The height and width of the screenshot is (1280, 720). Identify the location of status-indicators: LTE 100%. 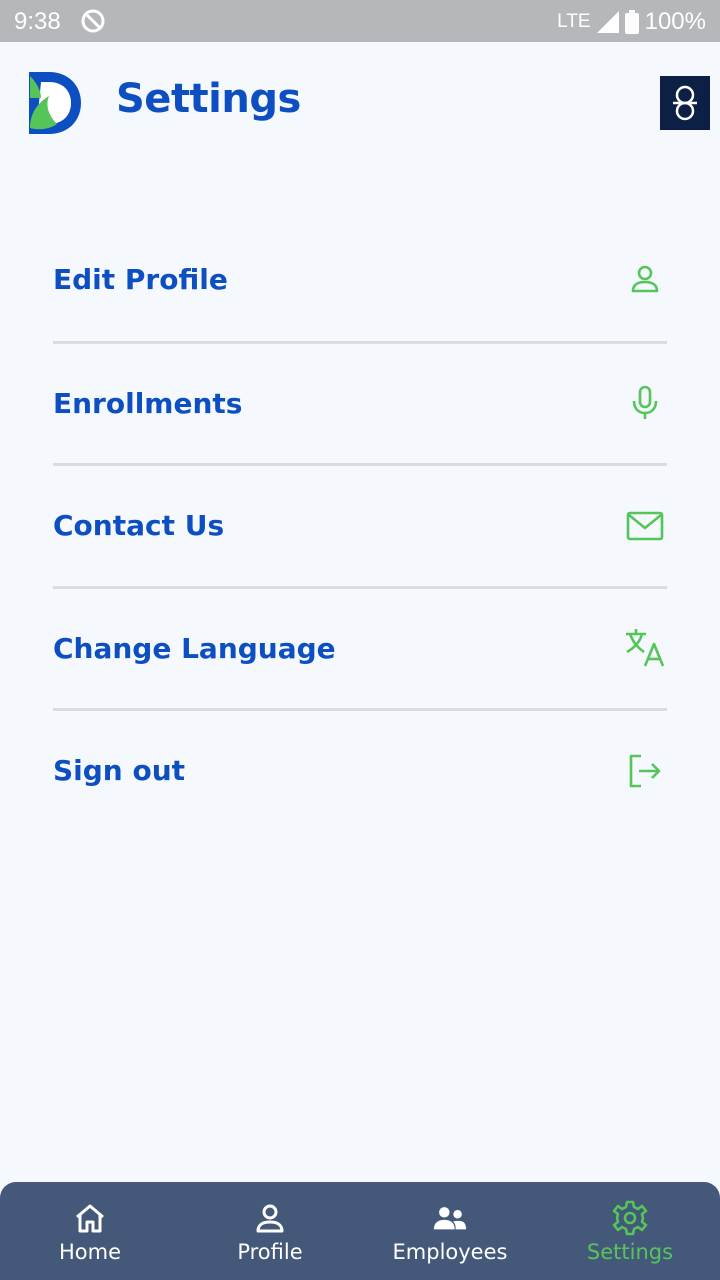
(631, 22).